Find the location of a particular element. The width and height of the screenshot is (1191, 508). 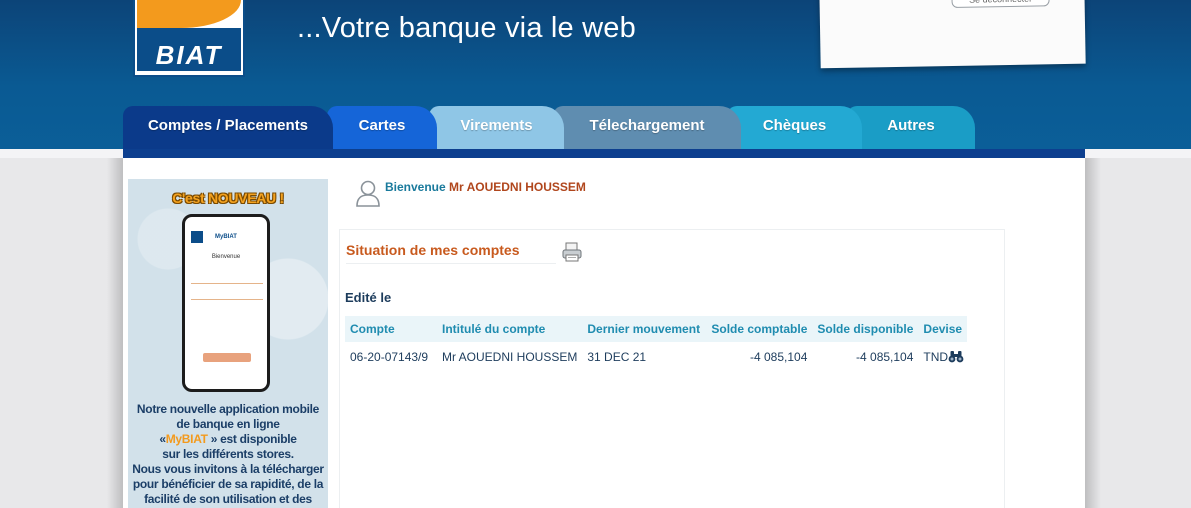

phone-field-login is located at coordinates (227, 279).